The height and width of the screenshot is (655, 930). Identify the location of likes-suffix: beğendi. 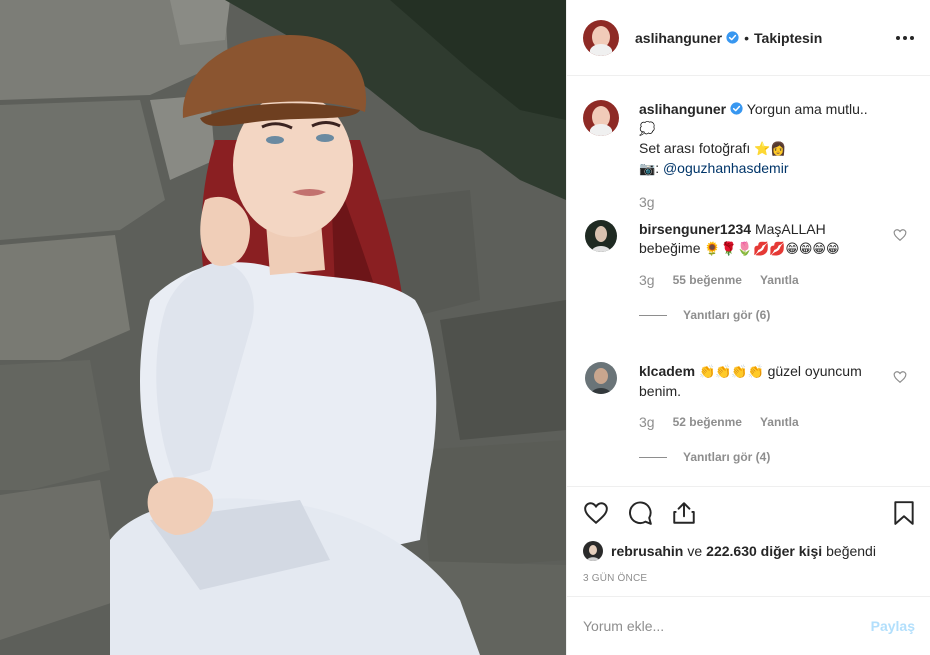
(851, 551).